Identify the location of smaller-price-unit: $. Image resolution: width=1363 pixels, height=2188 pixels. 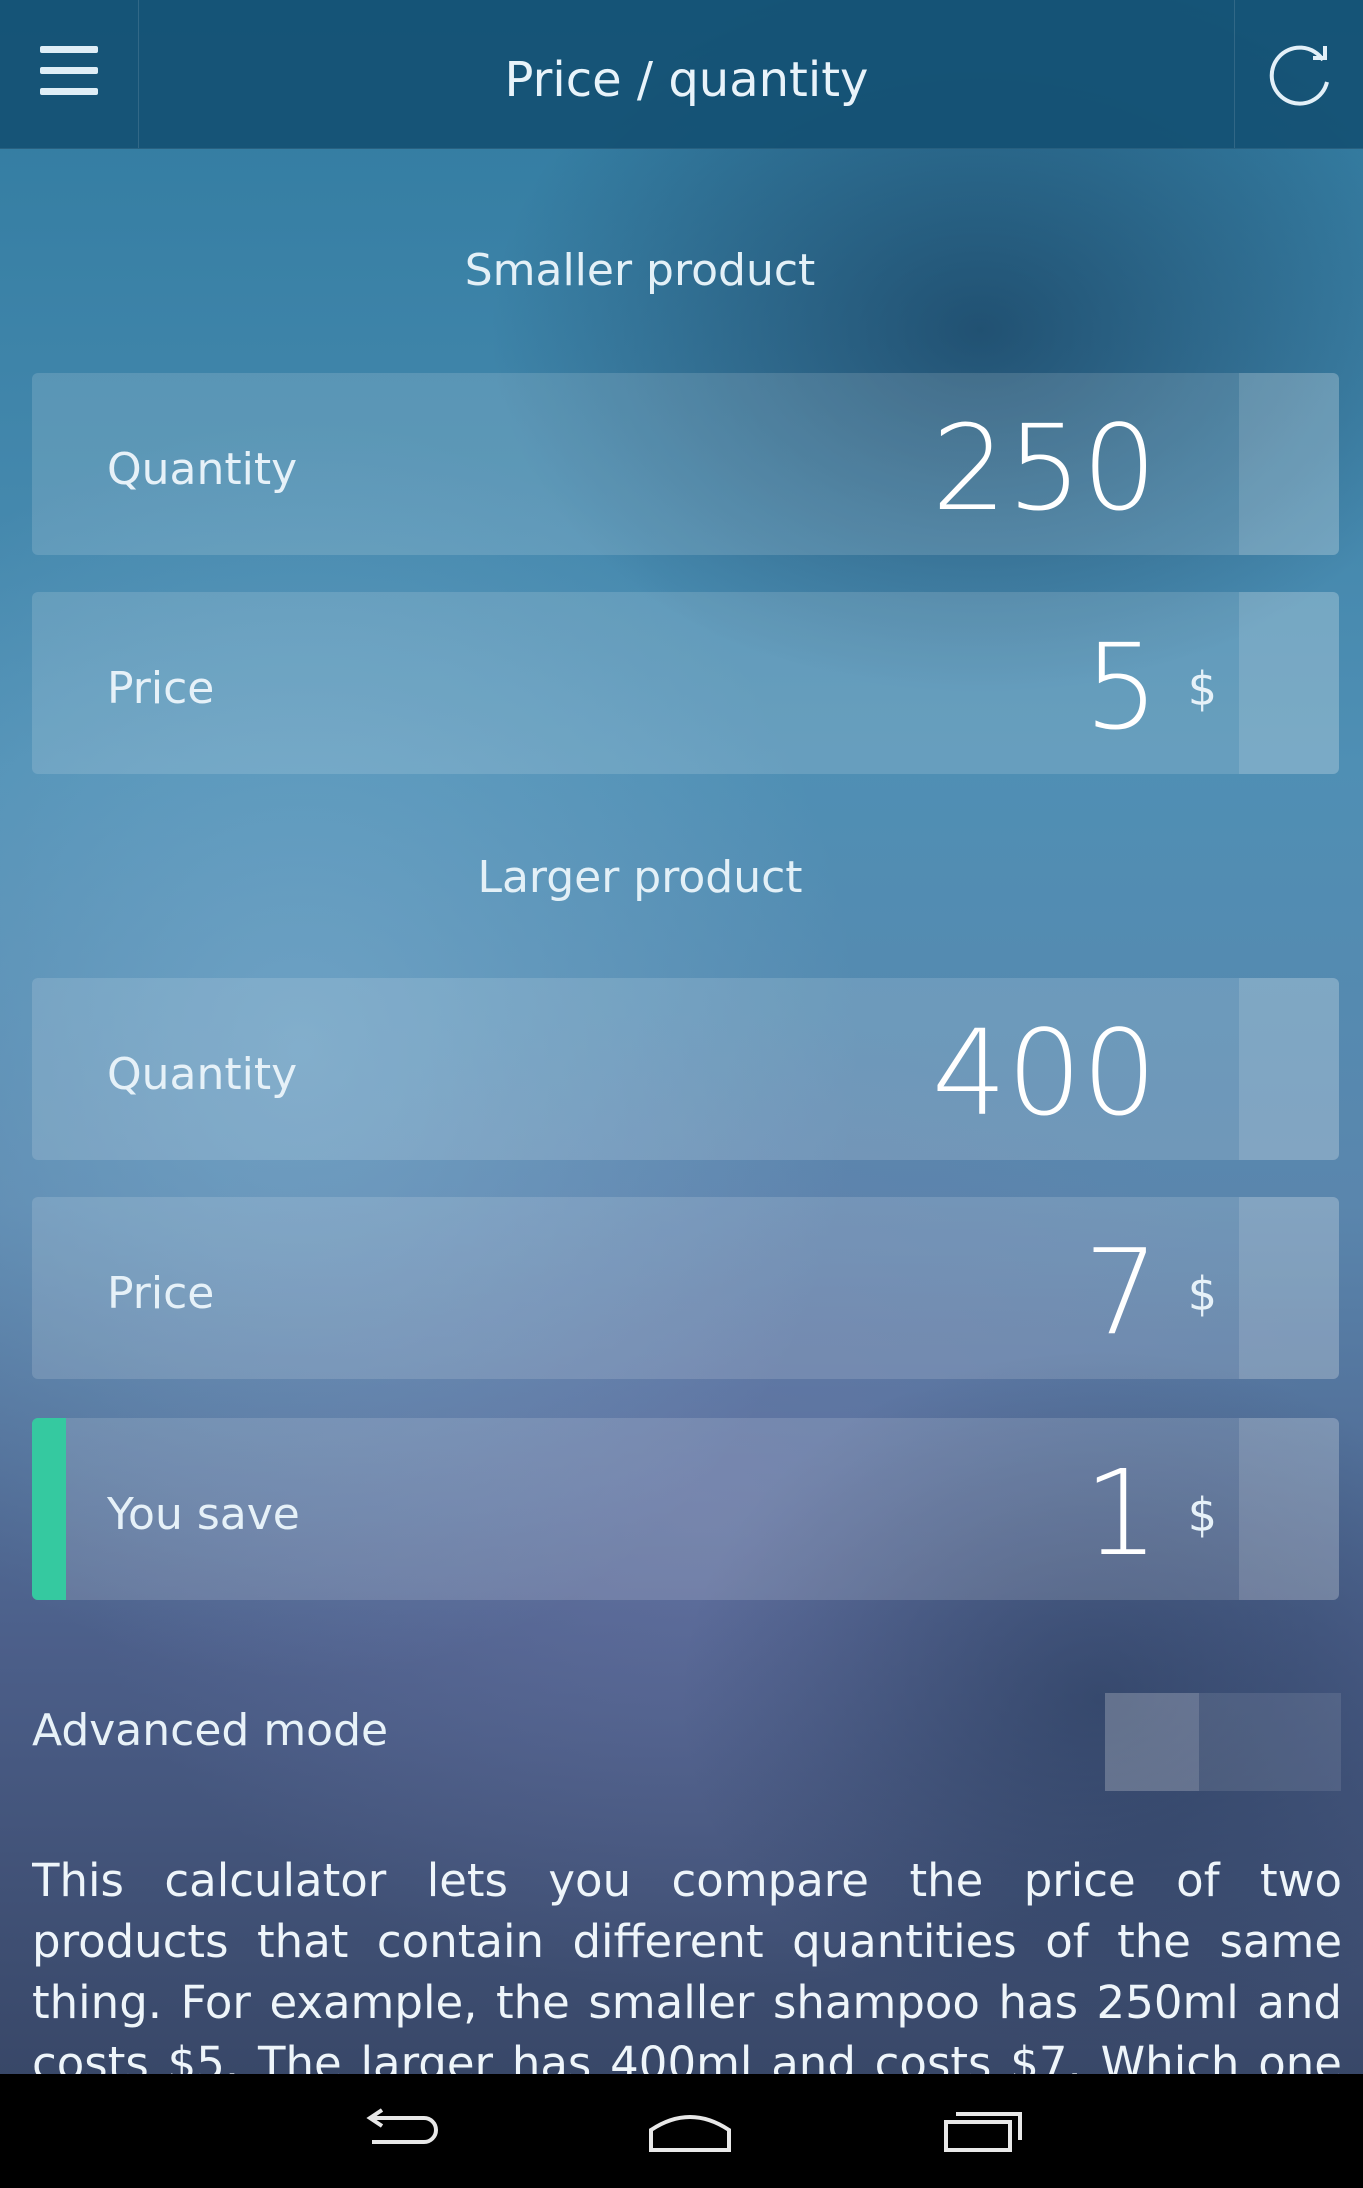
(1202, 689).